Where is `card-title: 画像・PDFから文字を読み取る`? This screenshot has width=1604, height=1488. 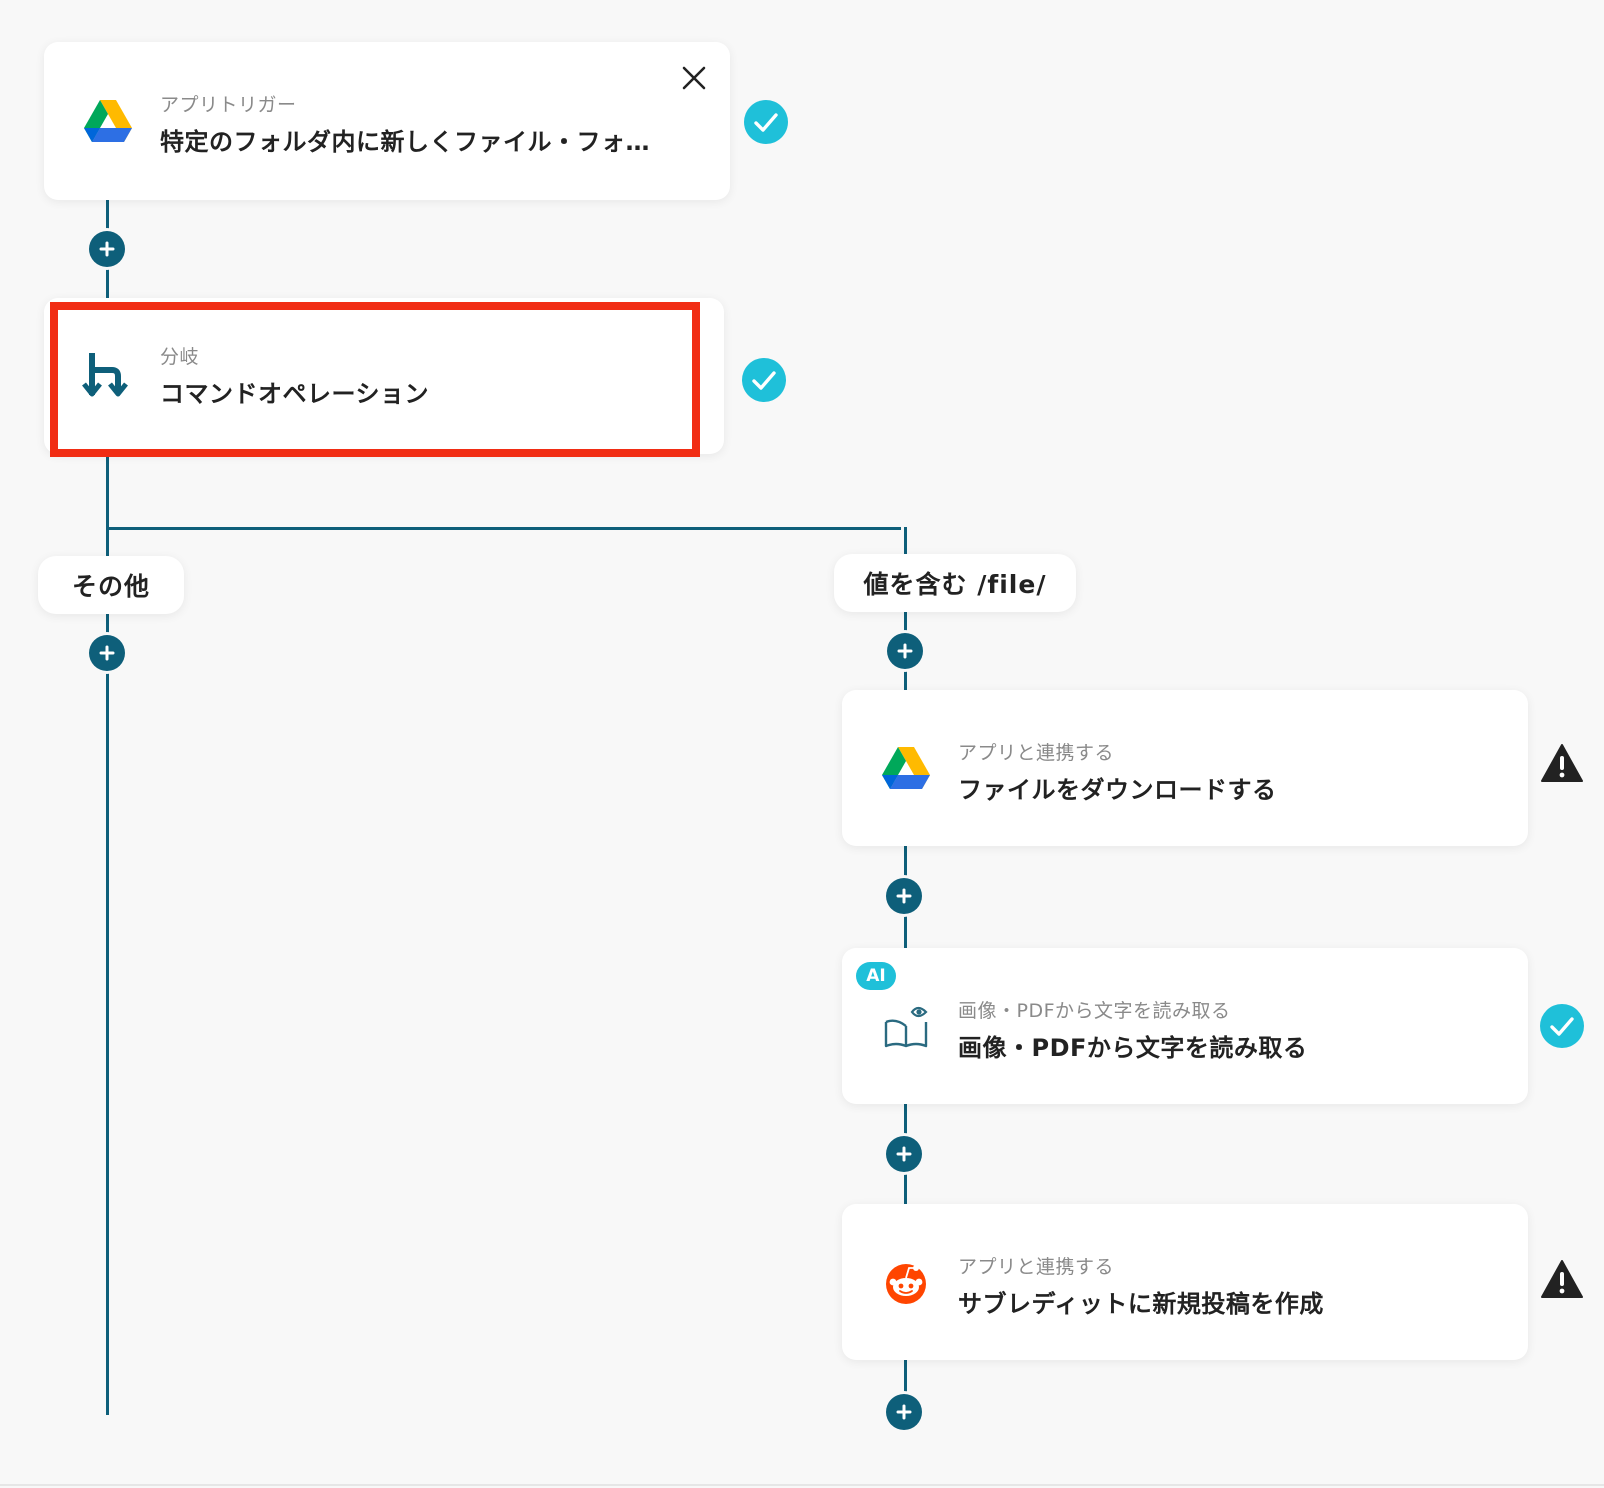
card-title: 画像・PDFから文字を読み取る is located at coordinates (1133, 1048).